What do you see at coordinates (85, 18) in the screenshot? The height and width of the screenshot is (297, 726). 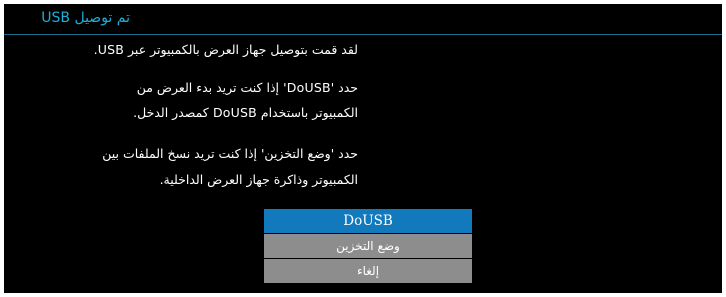 I see `dialog-title: تم توصيل USB` at bounding box center [85, 18].